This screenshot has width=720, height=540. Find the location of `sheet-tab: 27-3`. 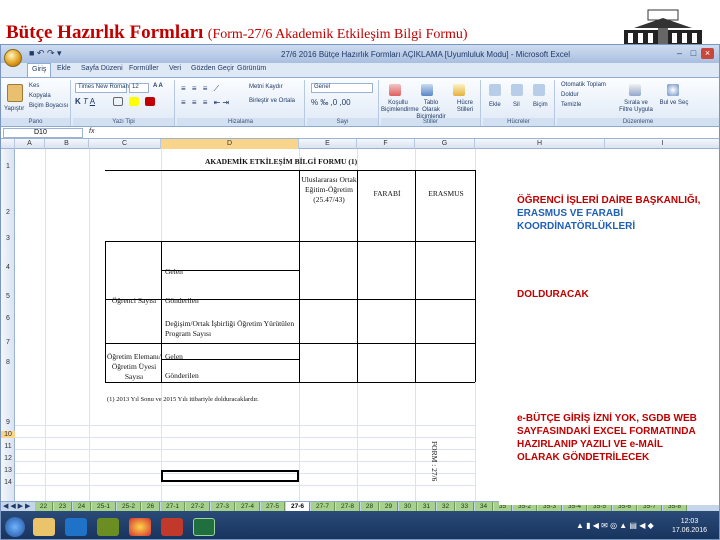

sheet-tab: 27-3 is located at coordinates (223, 506).